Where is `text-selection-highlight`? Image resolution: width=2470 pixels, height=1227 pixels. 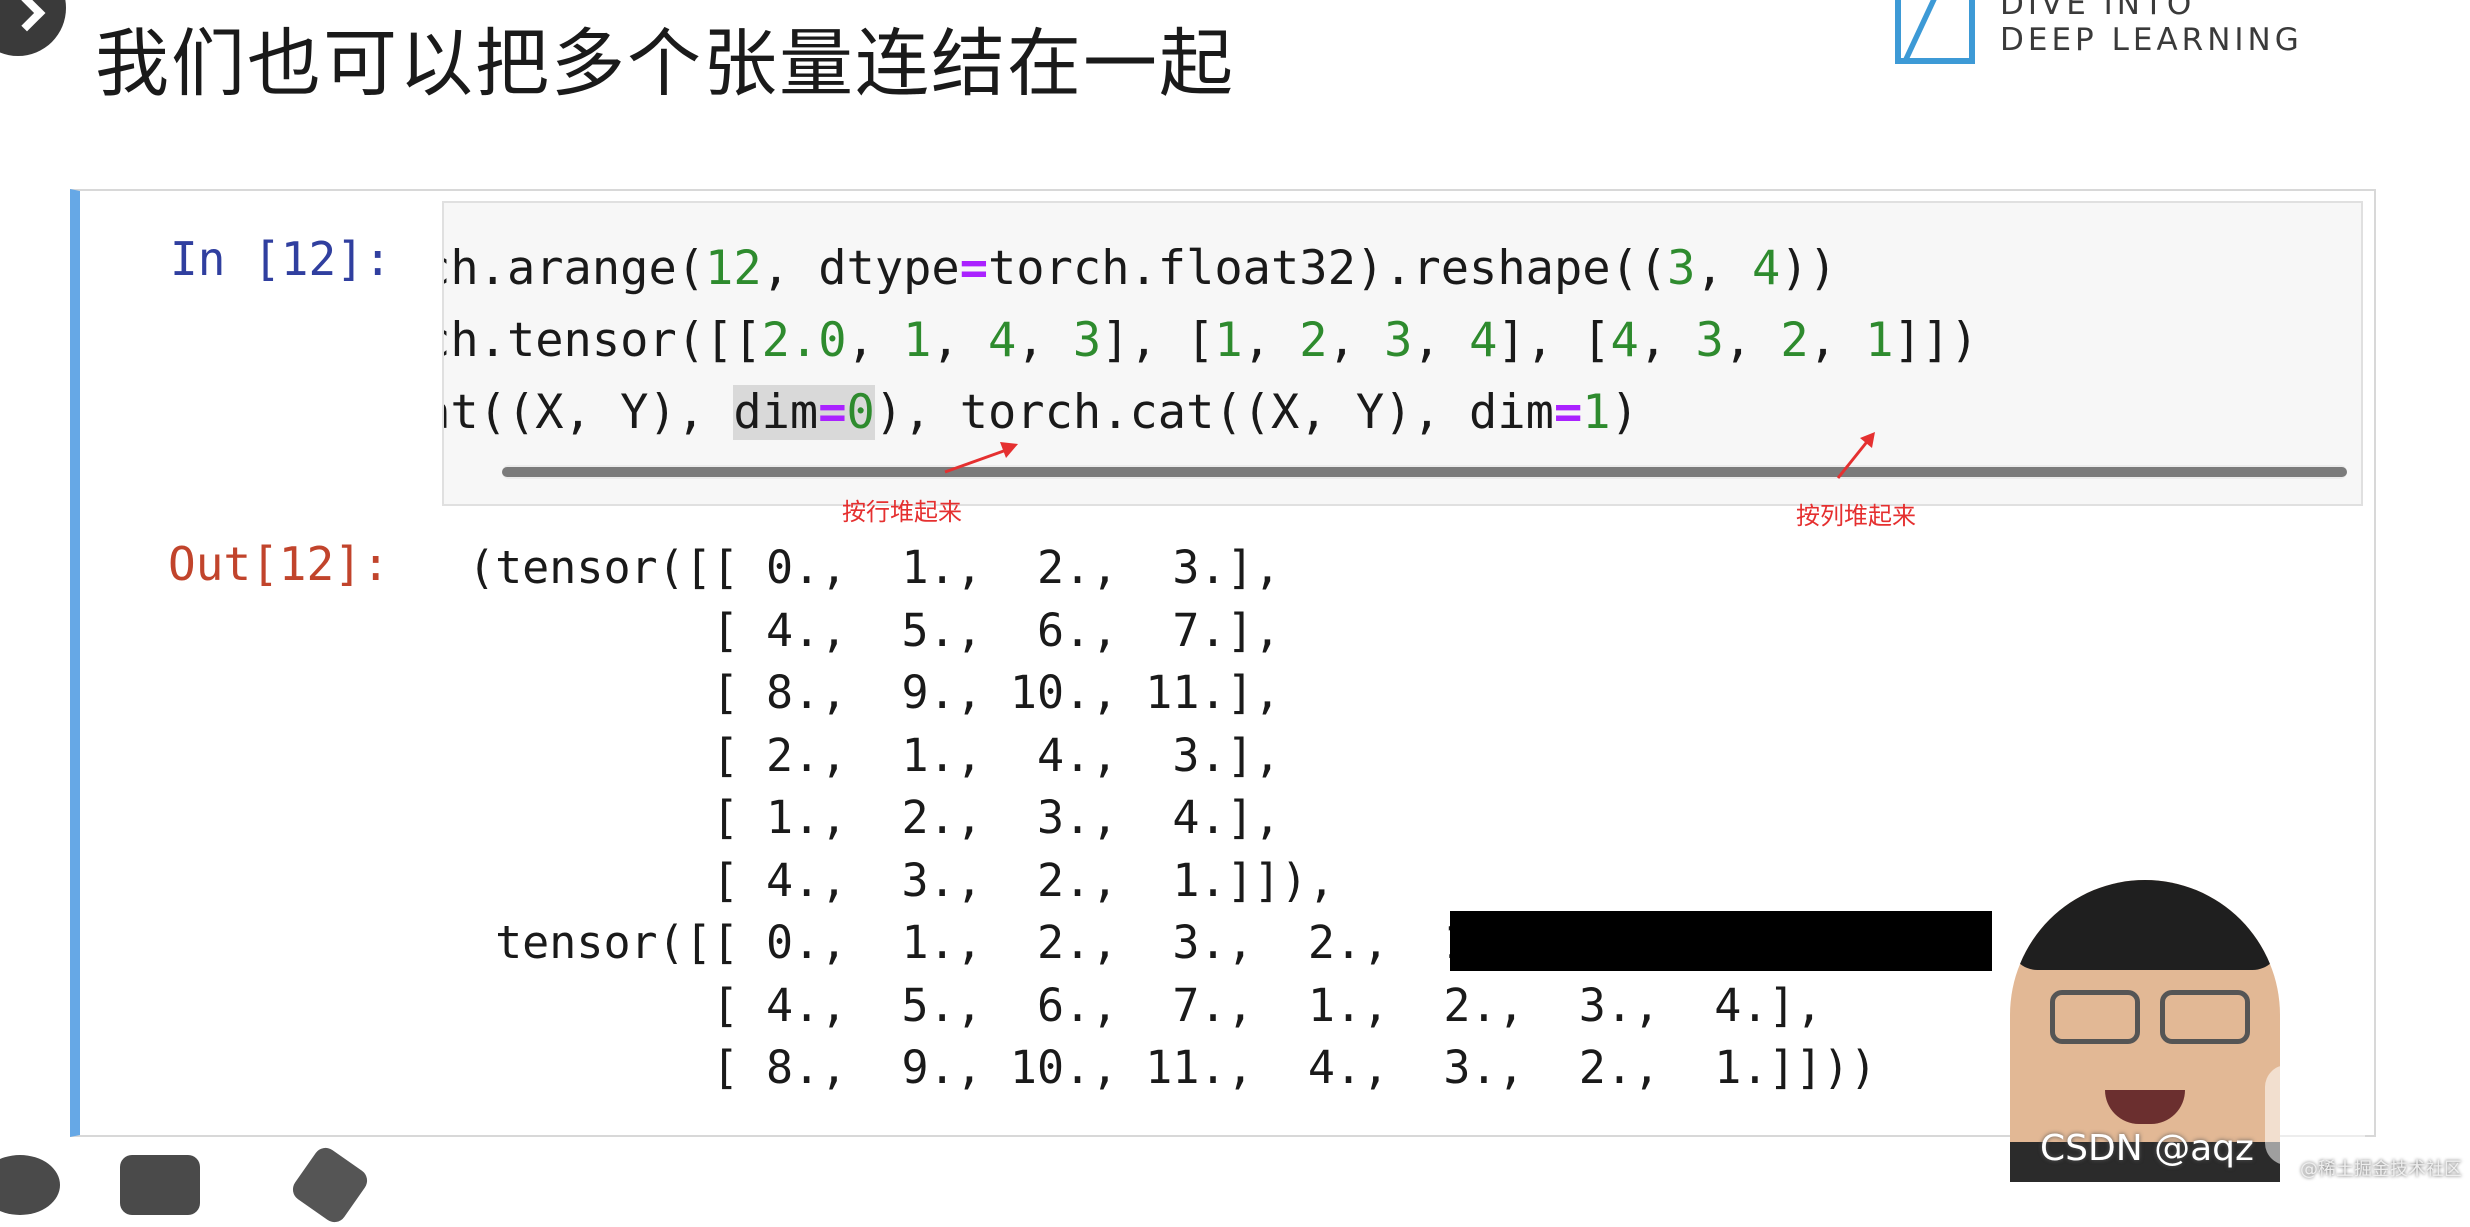
text-selection-highlight is located at coordinates (1721, 941).